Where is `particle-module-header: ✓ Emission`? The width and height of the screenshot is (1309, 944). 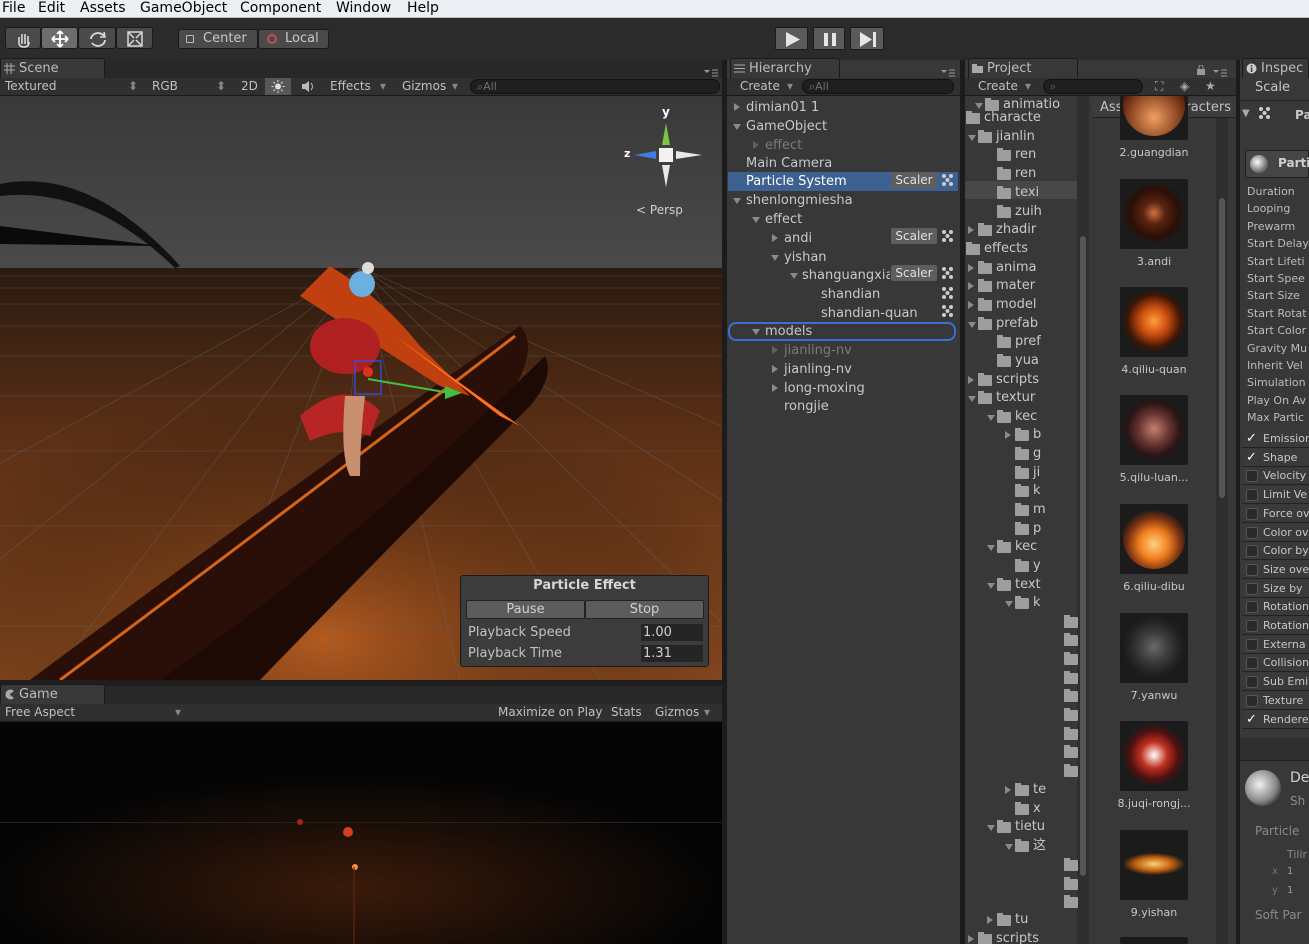
particle-module-header: ✓ Emission is located at coordinates (1275, 439).